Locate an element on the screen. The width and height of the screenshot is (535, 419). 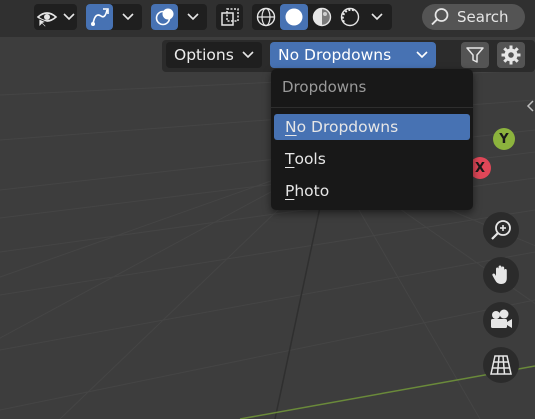
pan-button is located at coordinates (501, 275).